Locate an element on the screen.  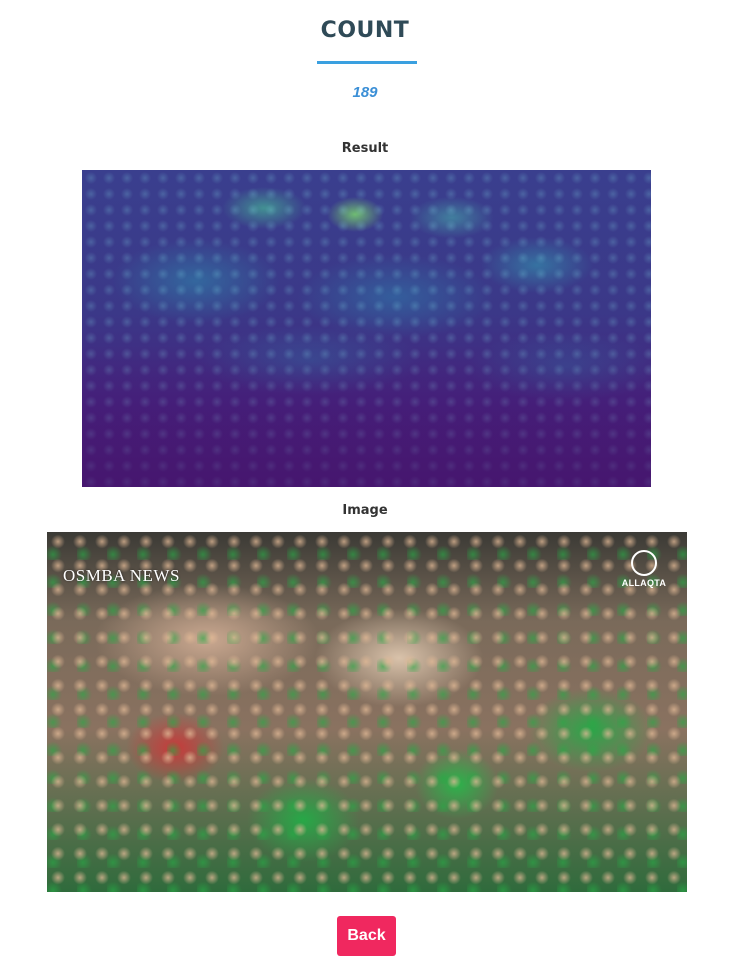
watermark-right-logo: ALLAQTA is located at coordinates (644, 569).